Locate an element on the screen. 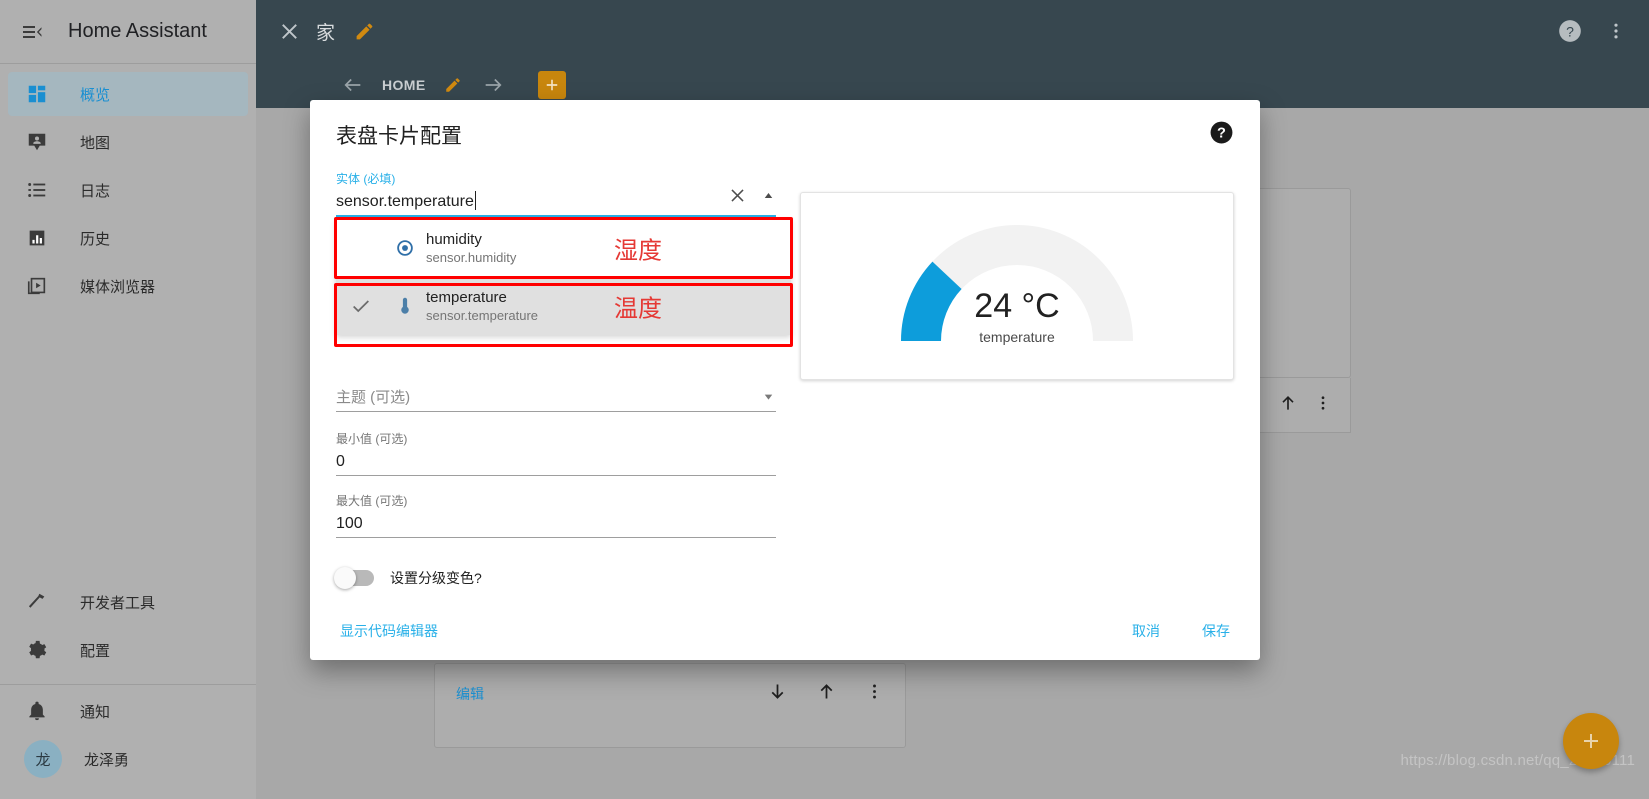 The width and height of the screenshot is (1649, 799). entity-field-underline is located at coordinates (556, 216).